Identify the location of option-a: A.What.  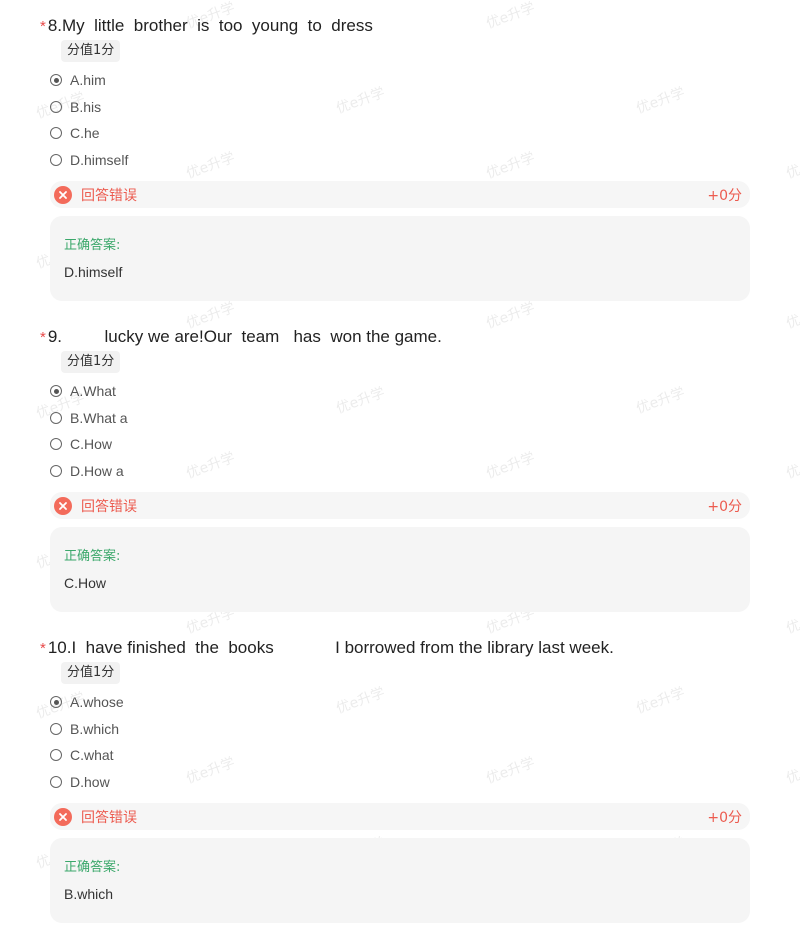
(83, 391).